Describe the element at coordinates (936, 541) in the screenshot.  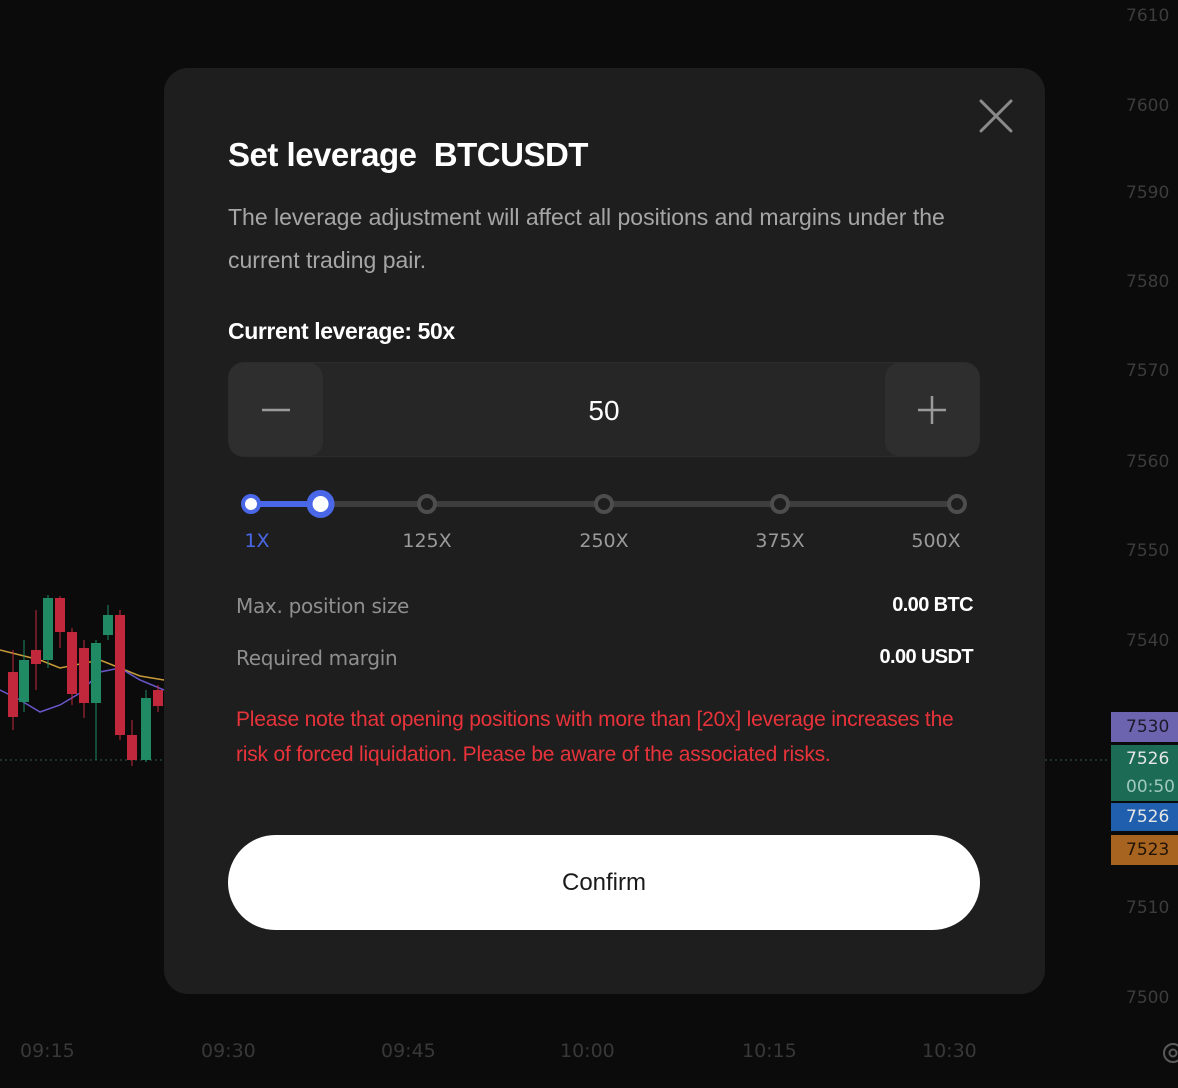
I see `slider-label-500x: 500X` at that location.